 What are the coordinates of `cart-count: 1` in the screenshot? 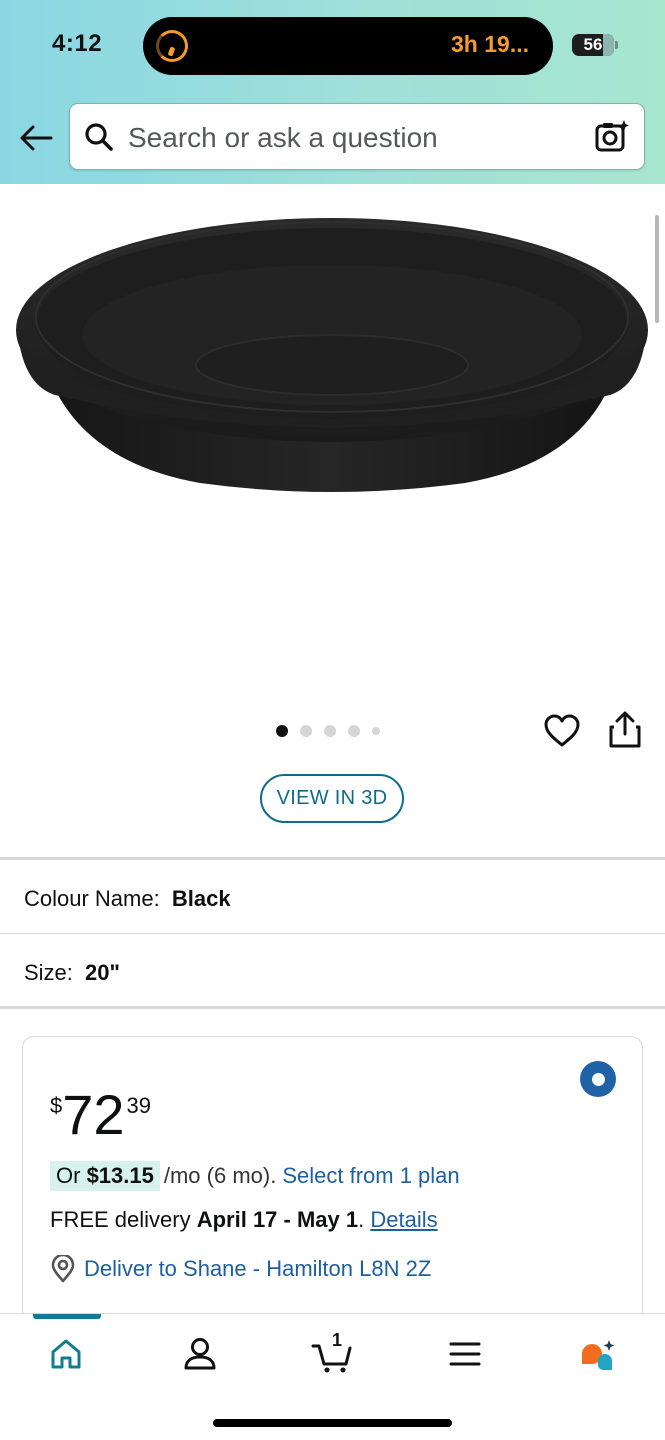 It's located at (337, 1340).